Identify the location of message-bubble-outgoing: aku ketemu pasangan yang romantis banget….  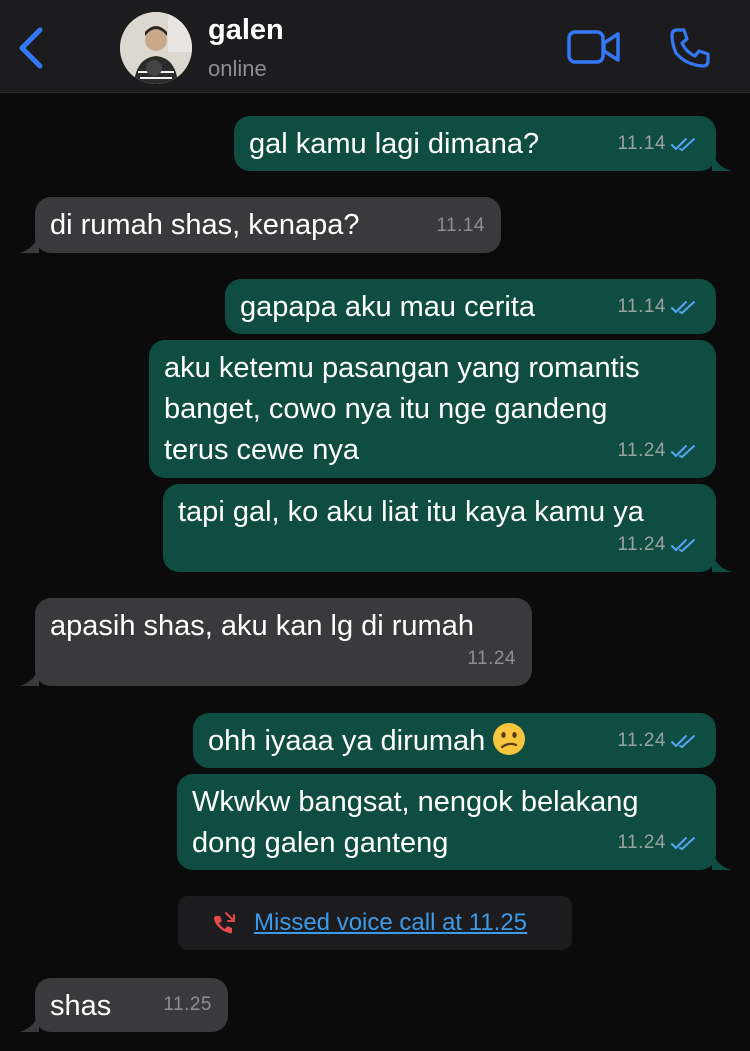
(432, 409).